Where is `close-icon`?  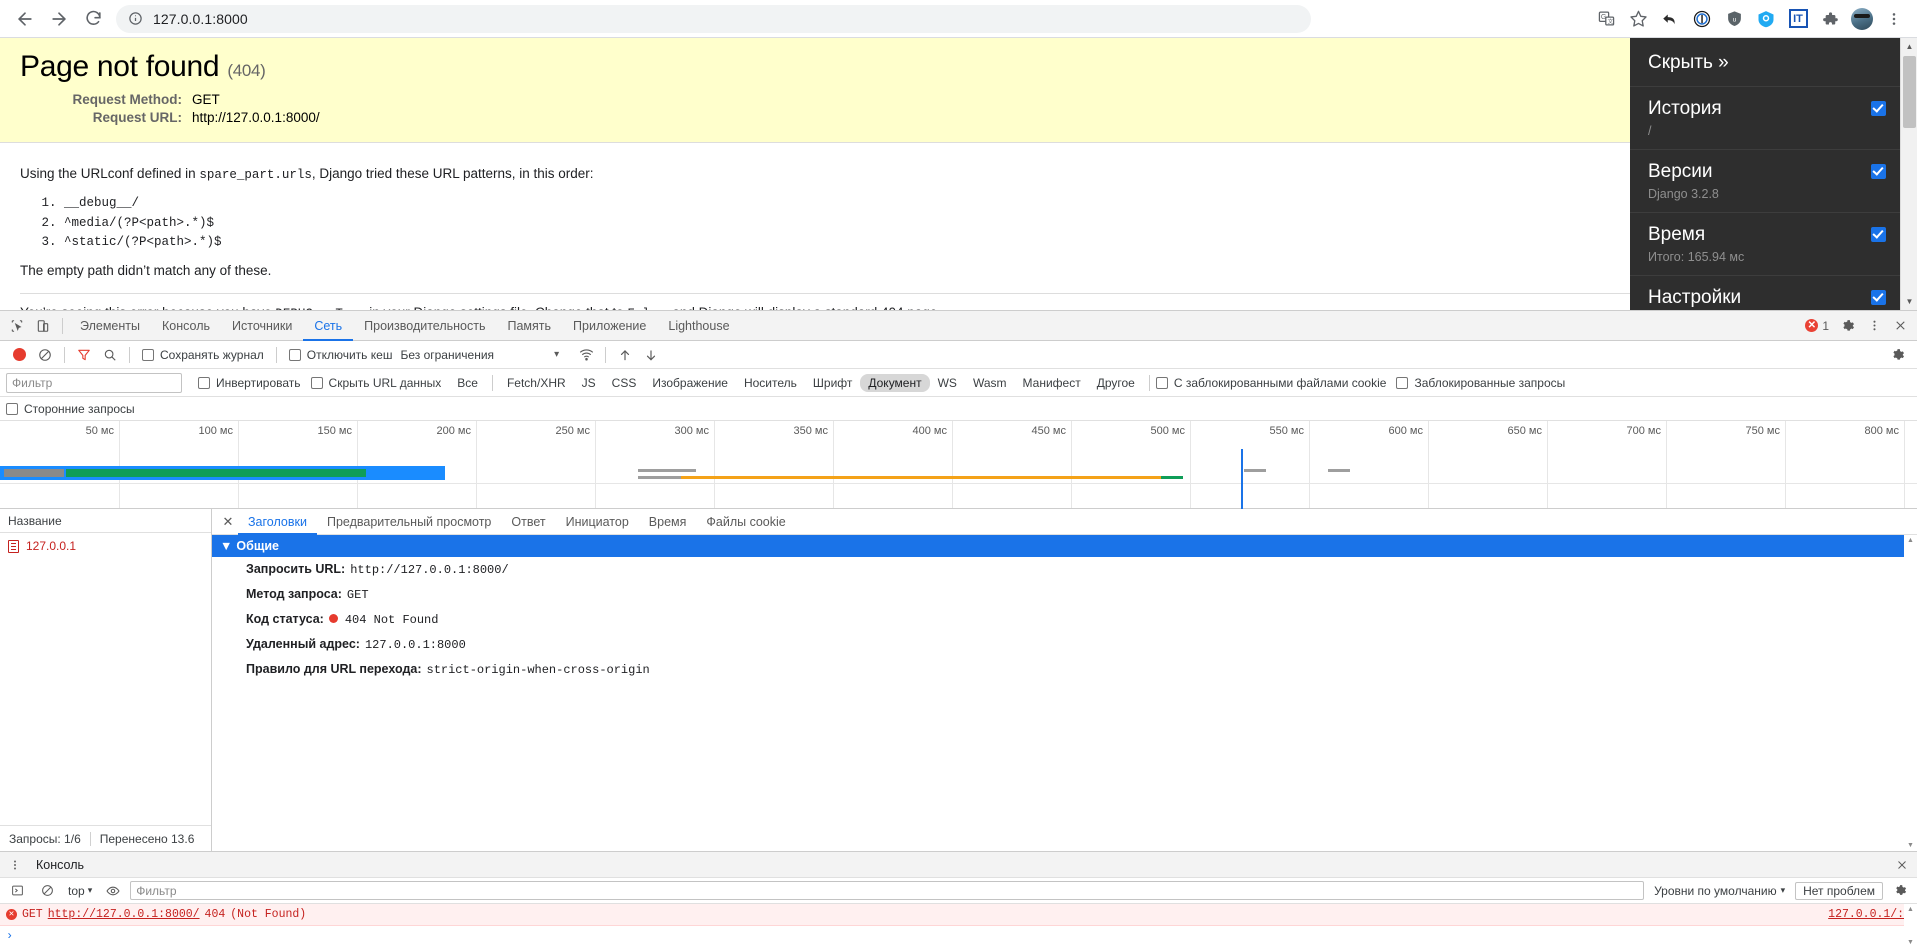
close-icon is located at coordinates (1900, 326).